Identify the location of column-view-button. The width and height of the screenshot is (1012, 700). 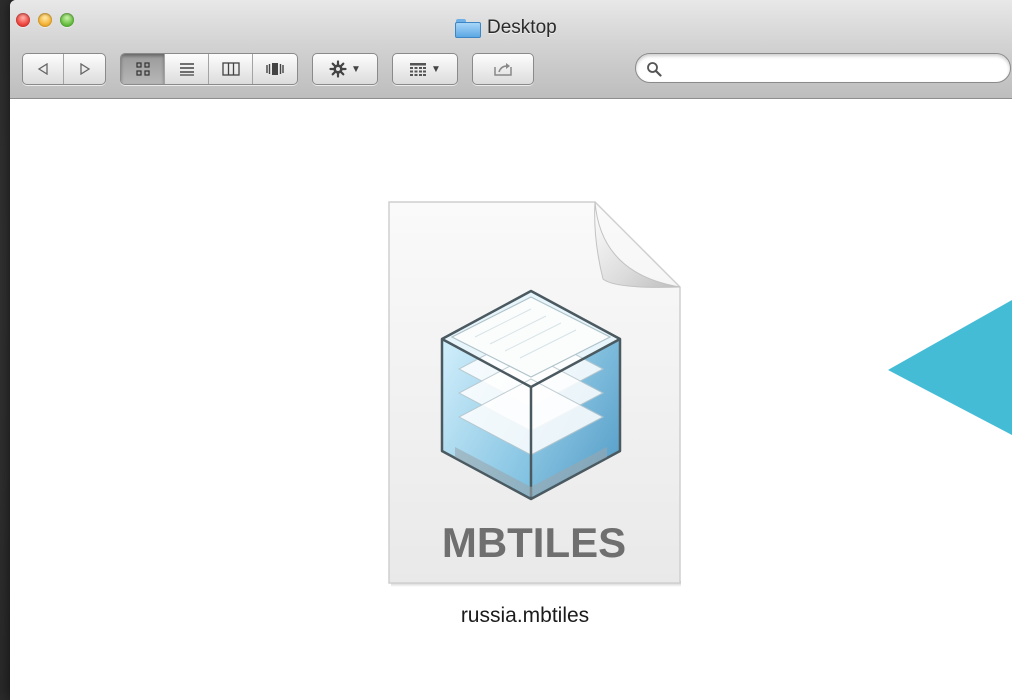
(231, 69).